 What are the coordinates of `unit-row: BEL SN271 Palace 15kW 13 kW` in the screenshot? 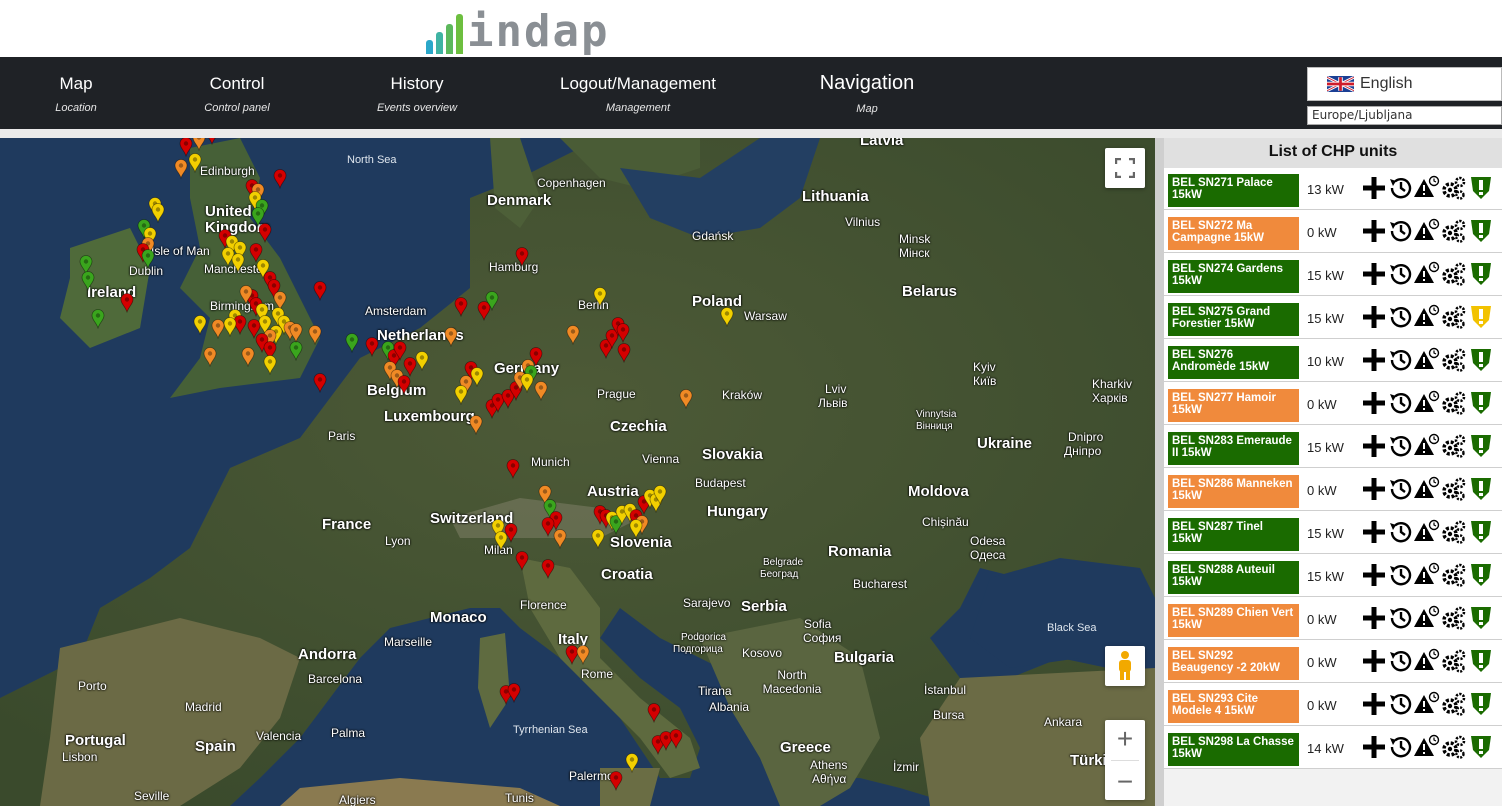 It's located at (1333, 188).